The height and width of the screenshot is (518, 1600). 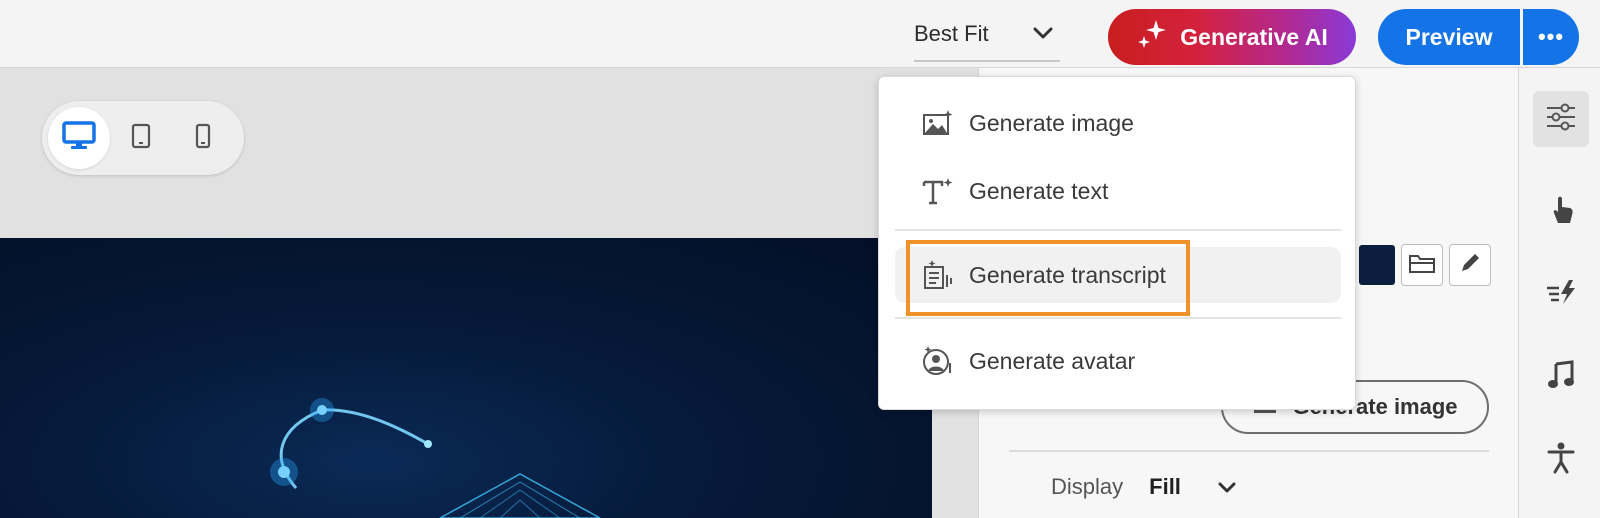 What do you see at coordinates (1249, 451) in the screenshot?
I see `panel-divider` at bounding box center [1249, 451].